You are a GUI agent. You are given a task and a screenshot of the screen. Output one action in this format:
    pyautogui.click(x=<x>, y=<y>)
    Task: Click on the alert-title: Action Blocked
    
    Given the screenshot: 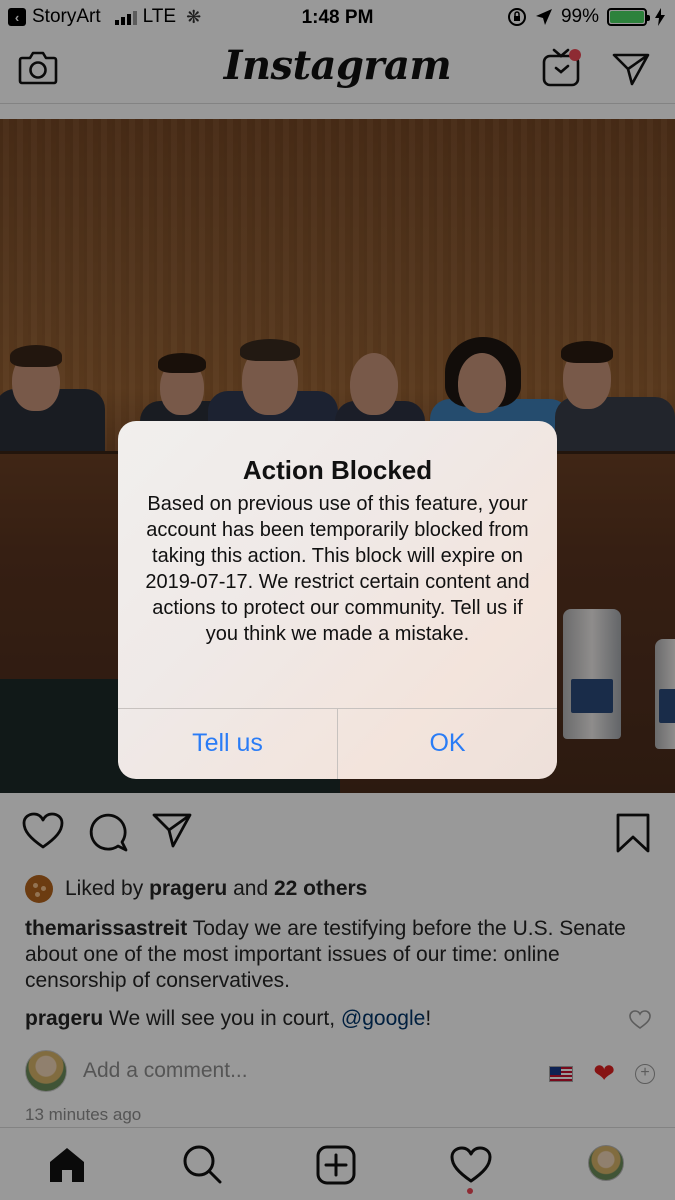 What is the action you would take?
    pyautogui.click(x=337, y=470)
    